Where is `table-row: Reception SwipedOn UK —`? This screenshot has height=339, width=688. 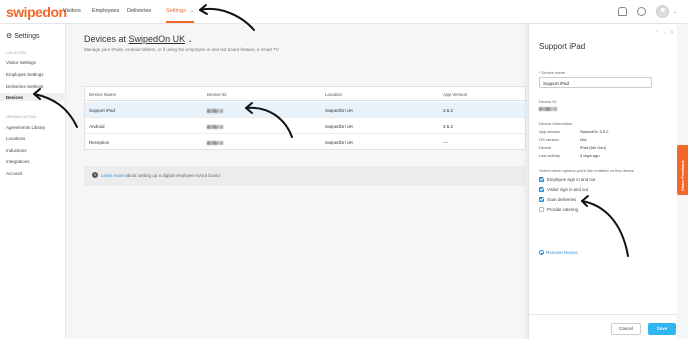
table-row: Reception SwipedOn UK — is located at coordinates (306, 142).